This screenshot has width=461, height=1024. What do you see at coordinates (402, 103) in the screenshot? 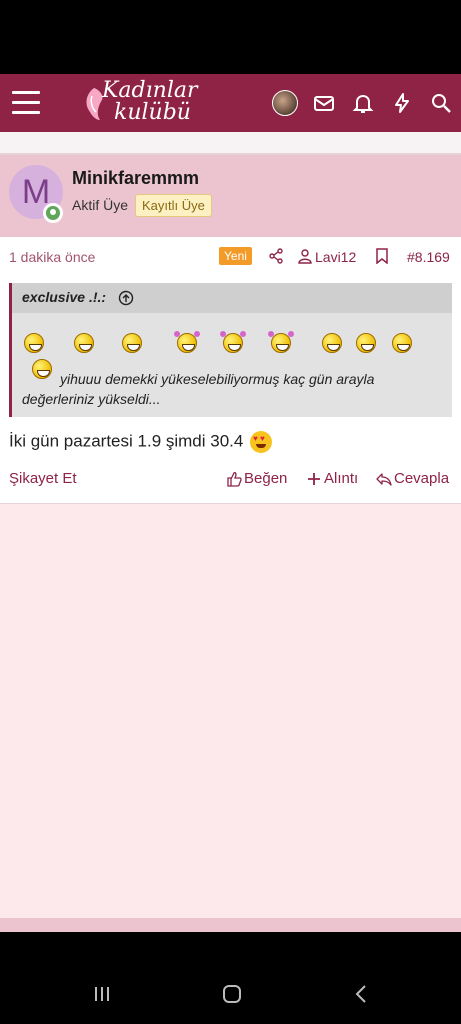
I see `whats-new-icon` at bounding box center [402, 103].